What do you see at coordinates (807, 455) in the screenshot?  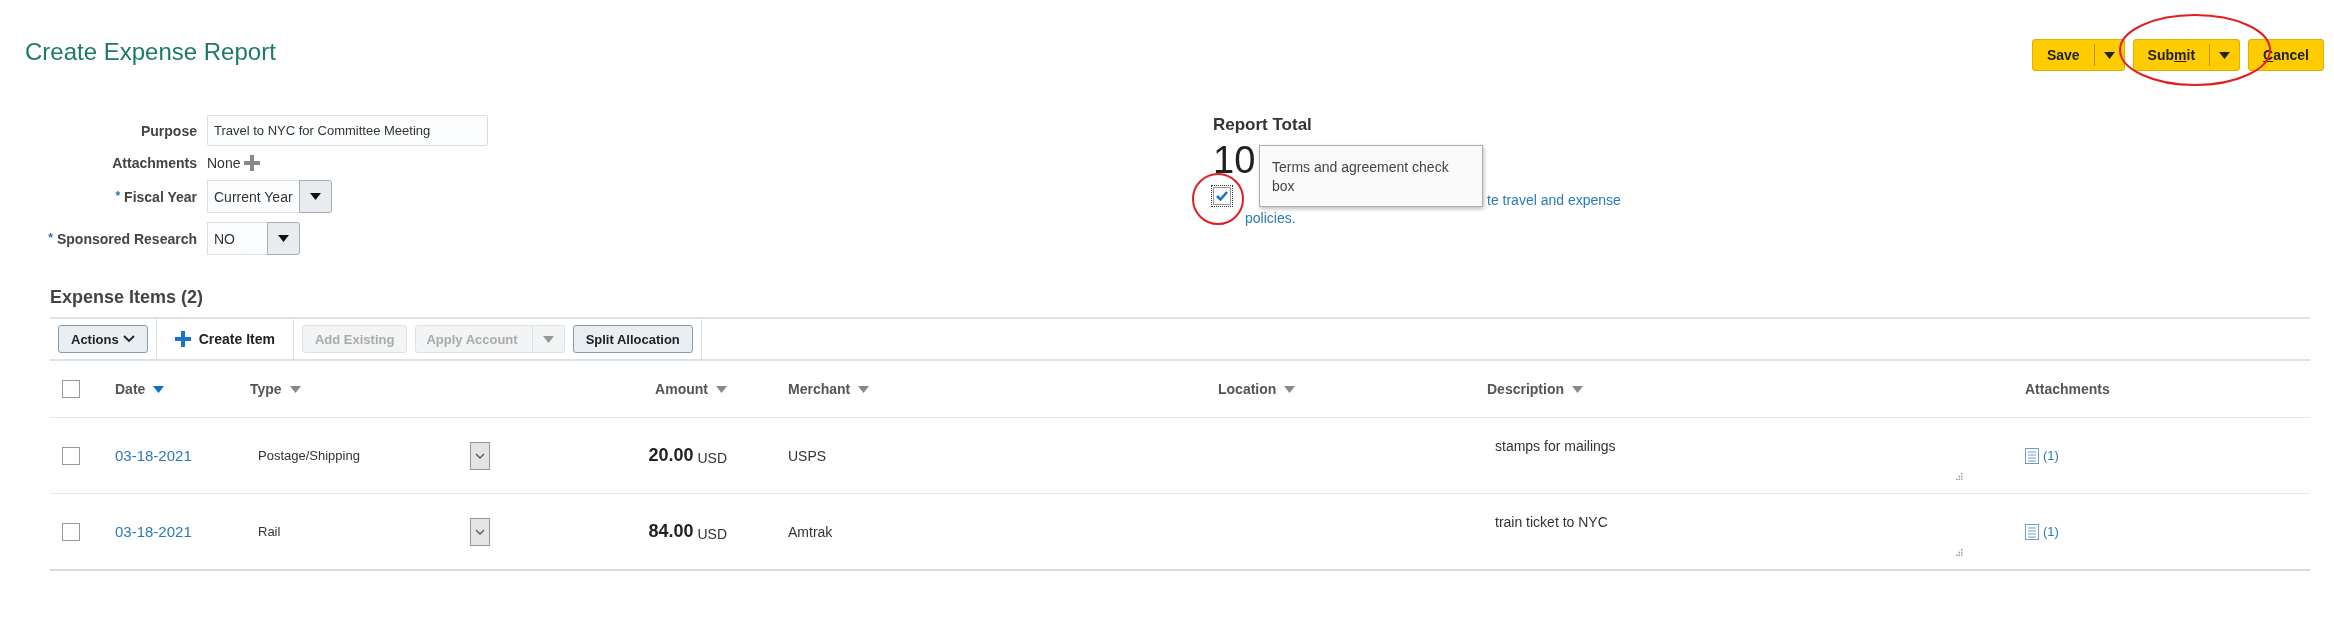 I see `merchant-cell: USPS` at bounding box center [807, 455].